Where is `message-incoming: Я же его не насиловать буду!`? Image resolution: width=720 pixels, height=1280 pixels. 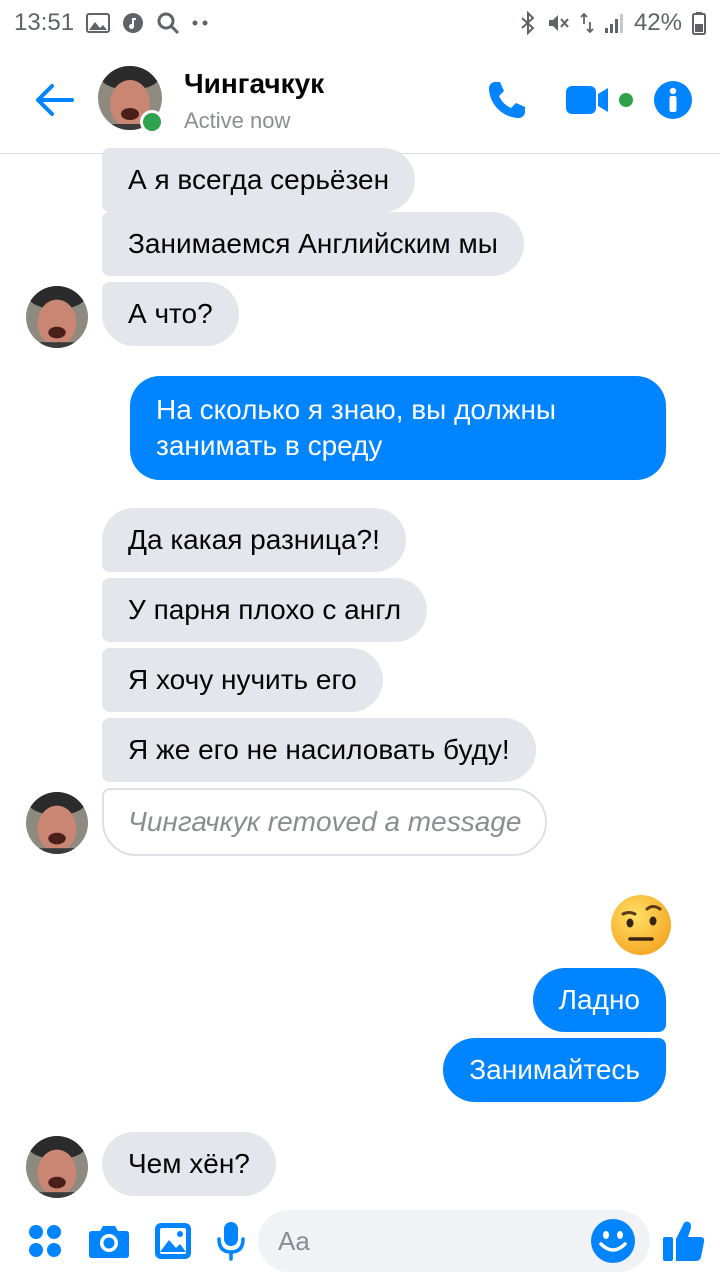 message-incoming: Я же его не насиловать буду! is located at coordinates (319, 750).